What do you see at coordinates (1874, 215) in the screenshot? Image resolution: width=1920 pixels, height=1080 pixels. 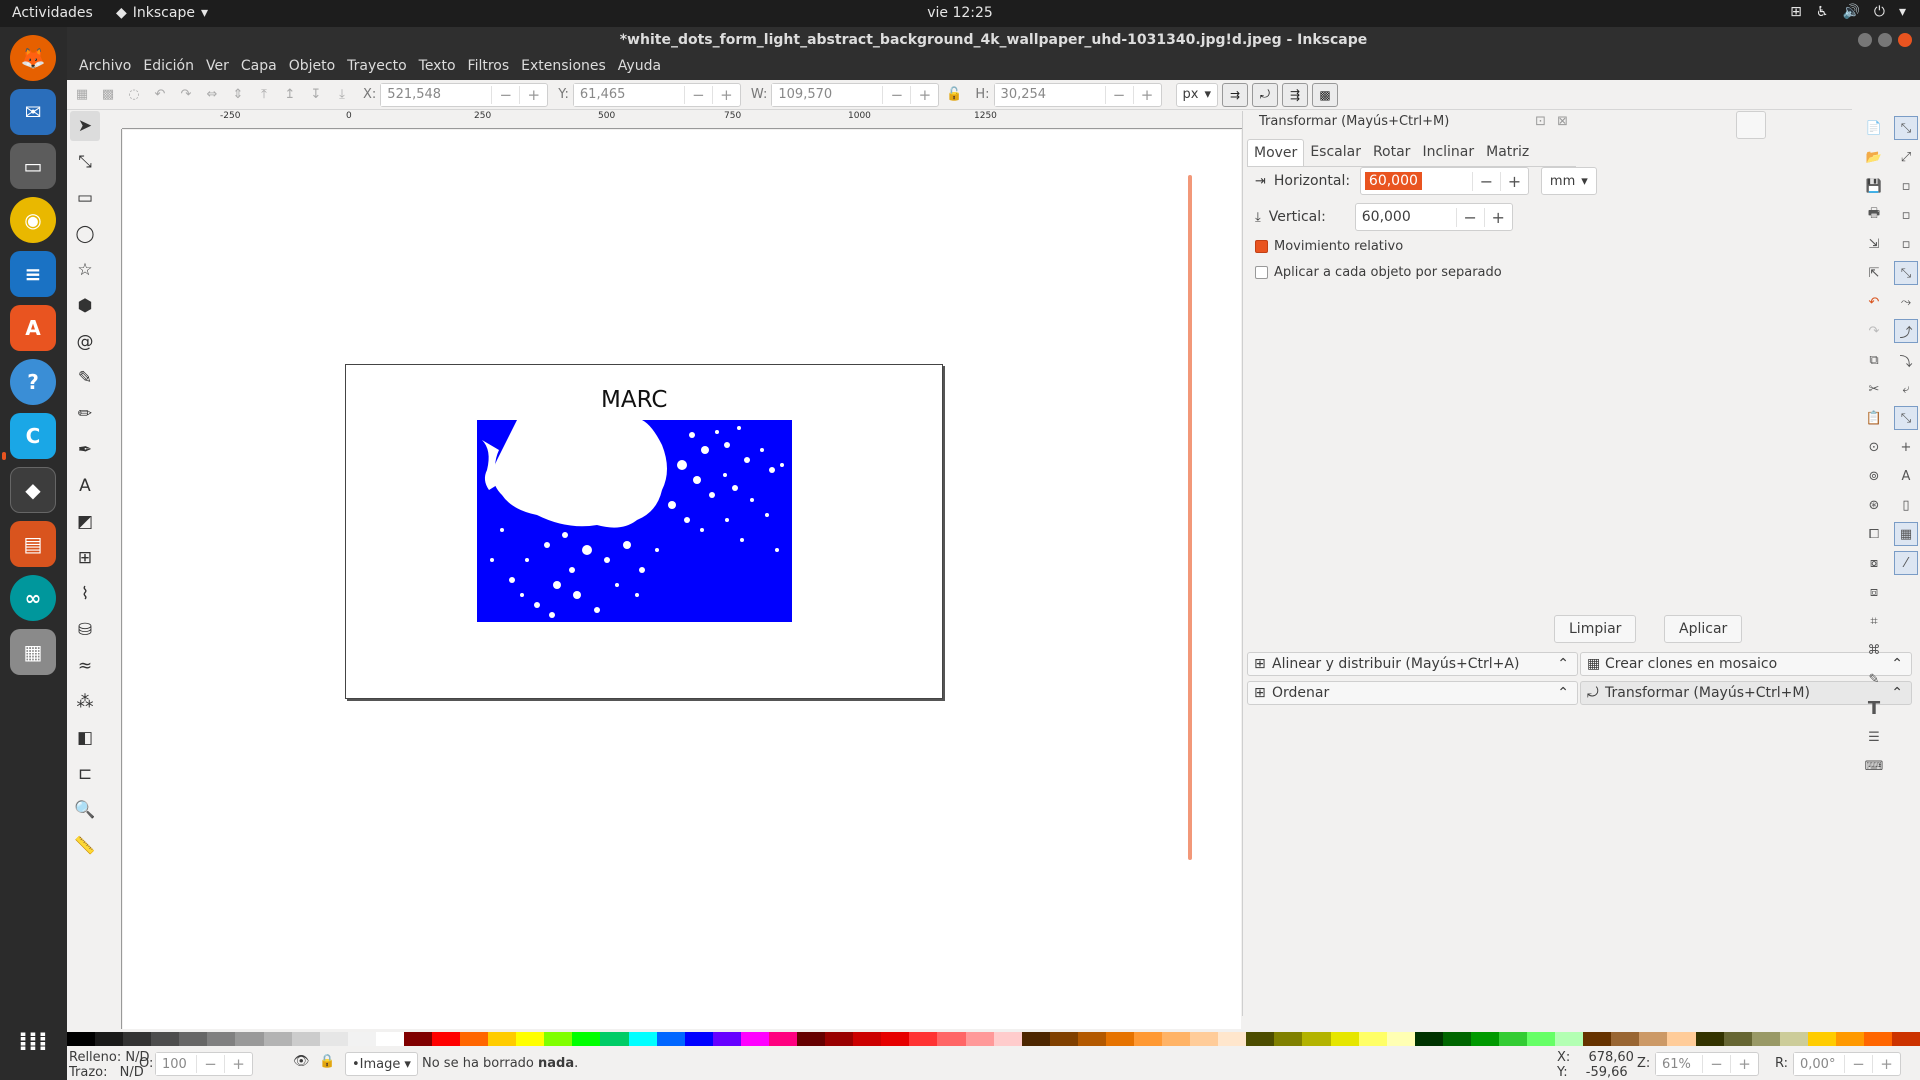 I see `print-icon: 🖶` at bounding box center [1874, 215].